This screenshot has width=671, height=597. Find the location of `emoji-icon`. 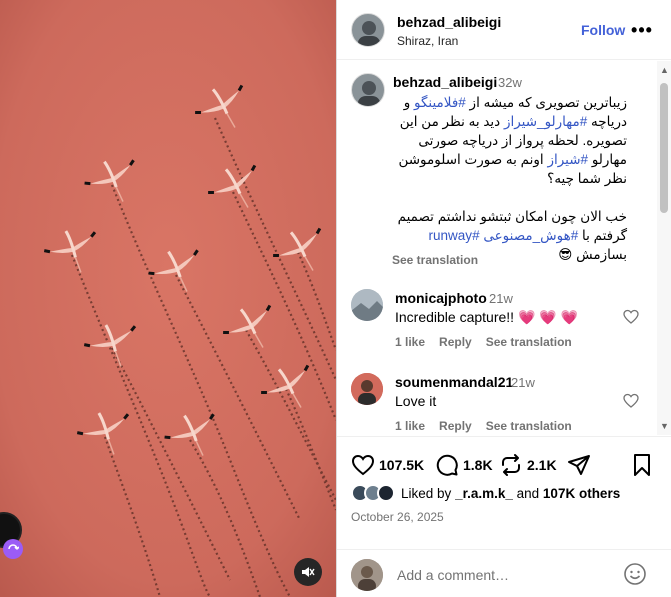

emoji-icon is located at coordinates (635, 574).